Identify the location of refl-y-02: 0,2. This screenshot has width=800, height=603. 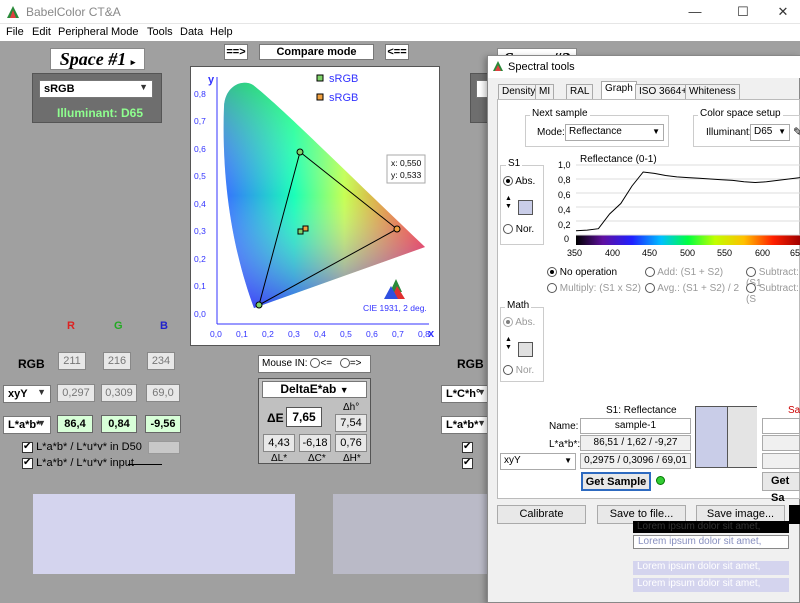
(564, 225).